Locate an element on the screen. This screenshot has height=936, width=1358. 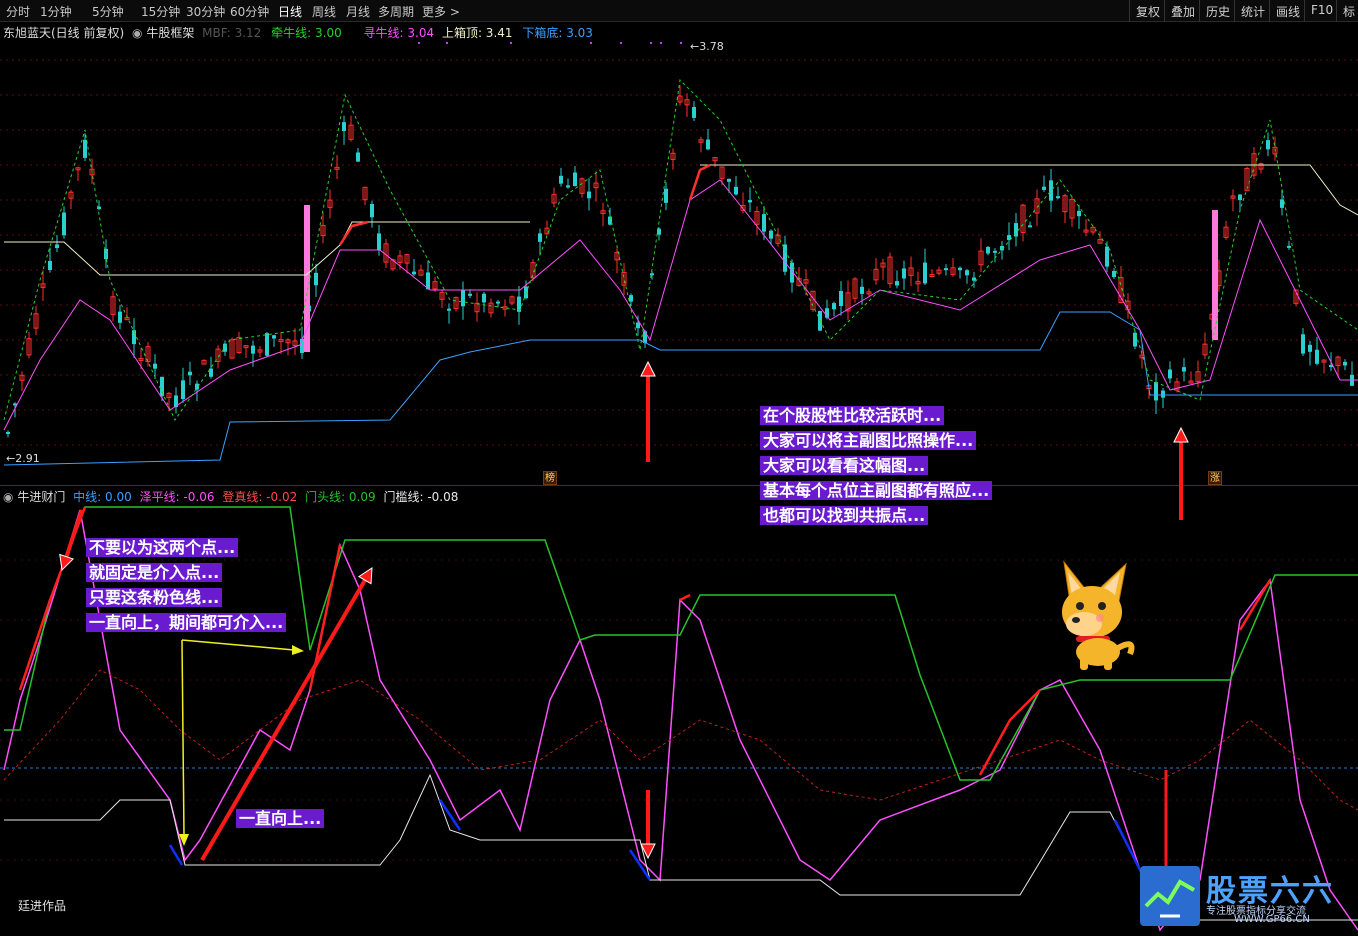
yellow-pointer-head is located at coordinates (298, 650).